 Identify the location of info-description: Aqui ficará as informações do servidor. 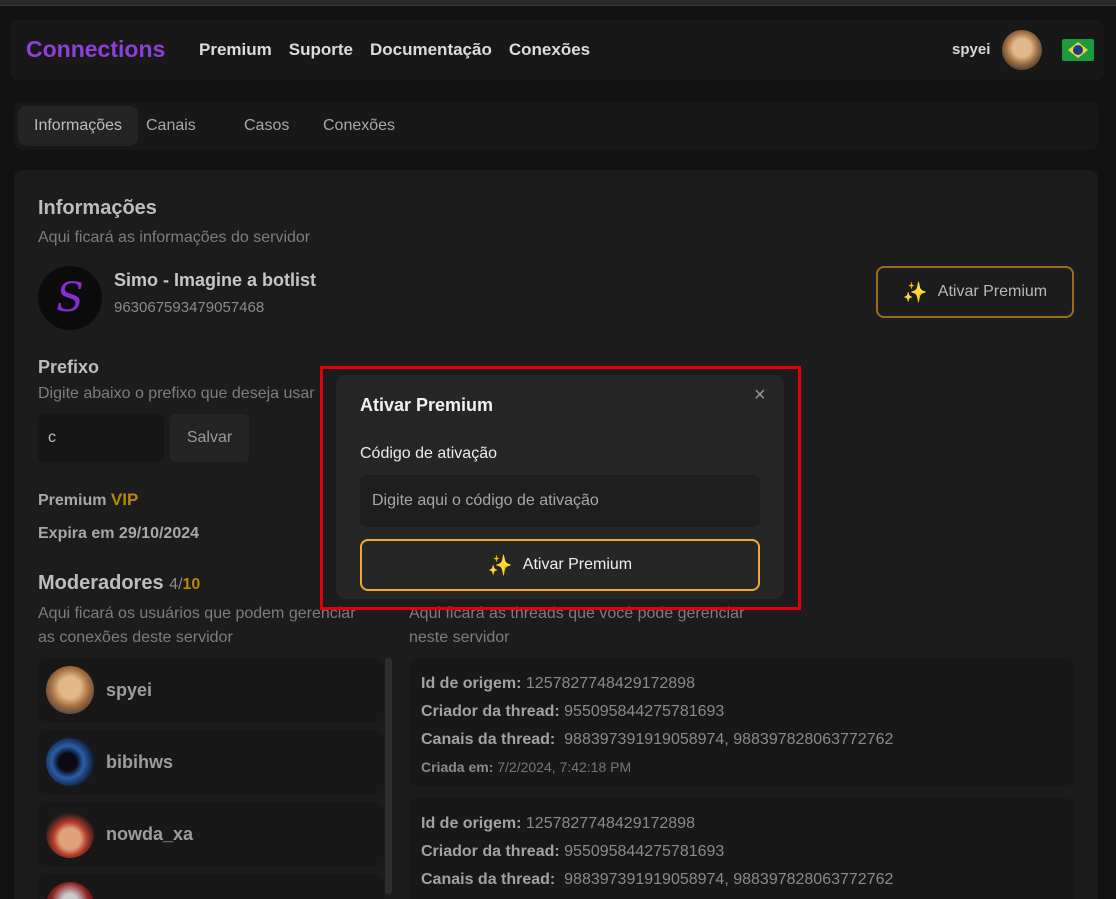
(174, 237).